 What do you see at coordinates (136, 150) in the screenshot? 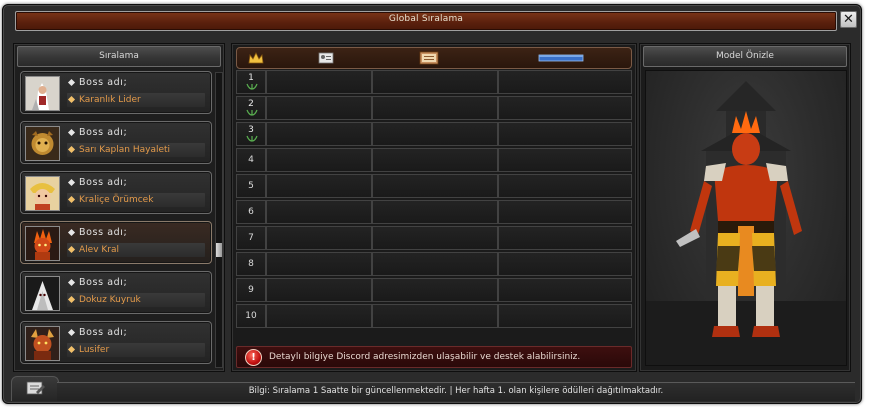
I see `boss-name: Sarı Kaplan Hayaleti` at bounding box center [136, 150].